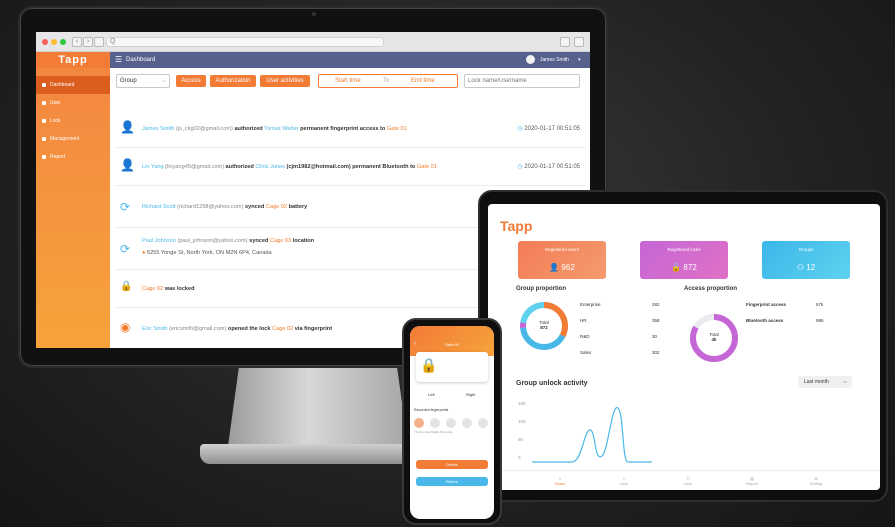 Image resolution: width=895 pixels, height=527 pixels. I want to click on card-groups: Groups ⚇ 12, so click(806, 260).